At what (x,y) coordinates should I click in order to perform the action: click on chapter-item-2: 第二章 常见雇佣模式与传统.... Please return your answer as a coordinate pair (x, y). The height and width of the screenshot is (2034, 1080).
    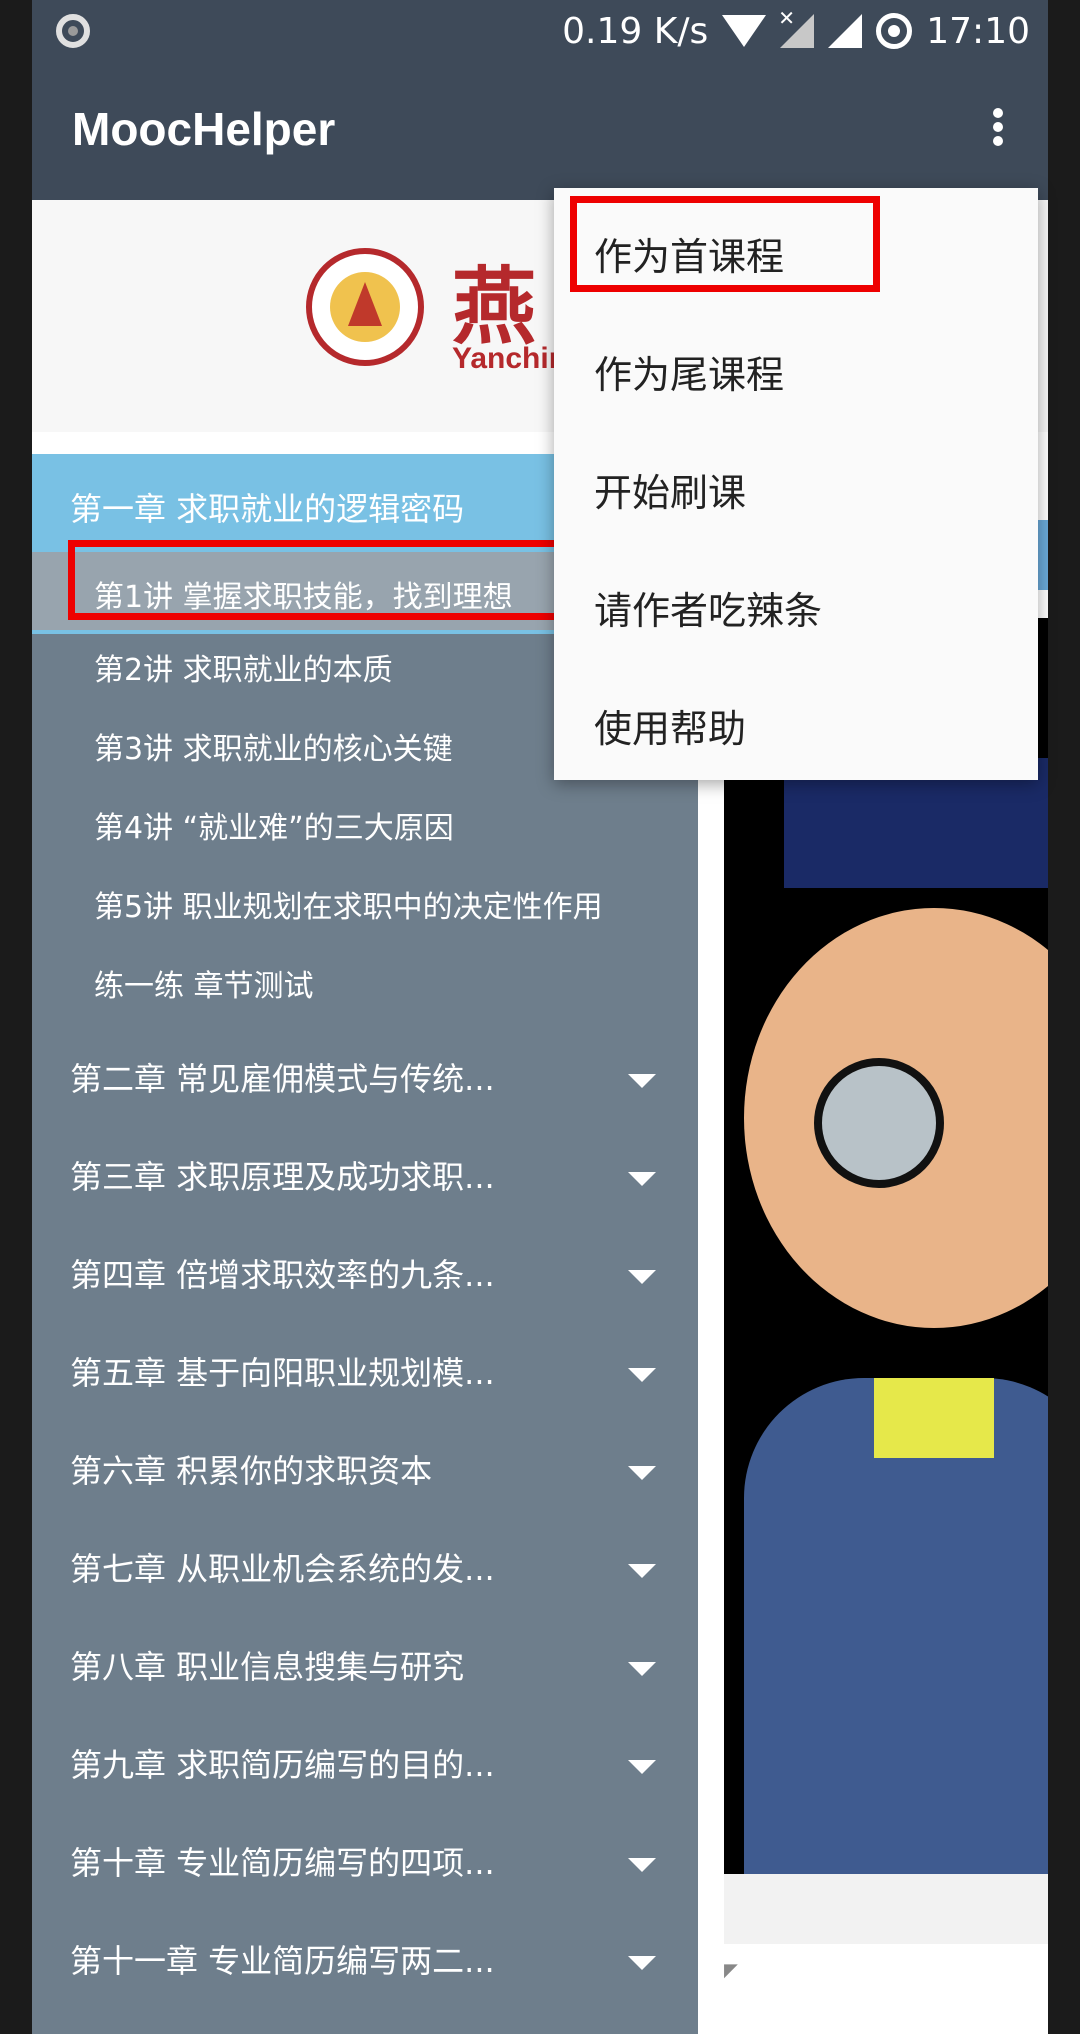
    Looking at the image, I should click on (380, 1077).